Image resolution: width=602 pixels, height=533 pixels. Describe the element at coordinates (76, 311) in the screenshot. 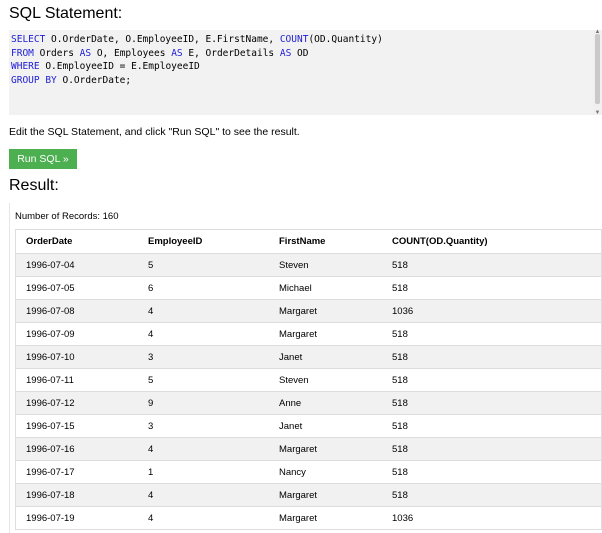

I see `cell-orderdate: 1996-07-08` at that location.